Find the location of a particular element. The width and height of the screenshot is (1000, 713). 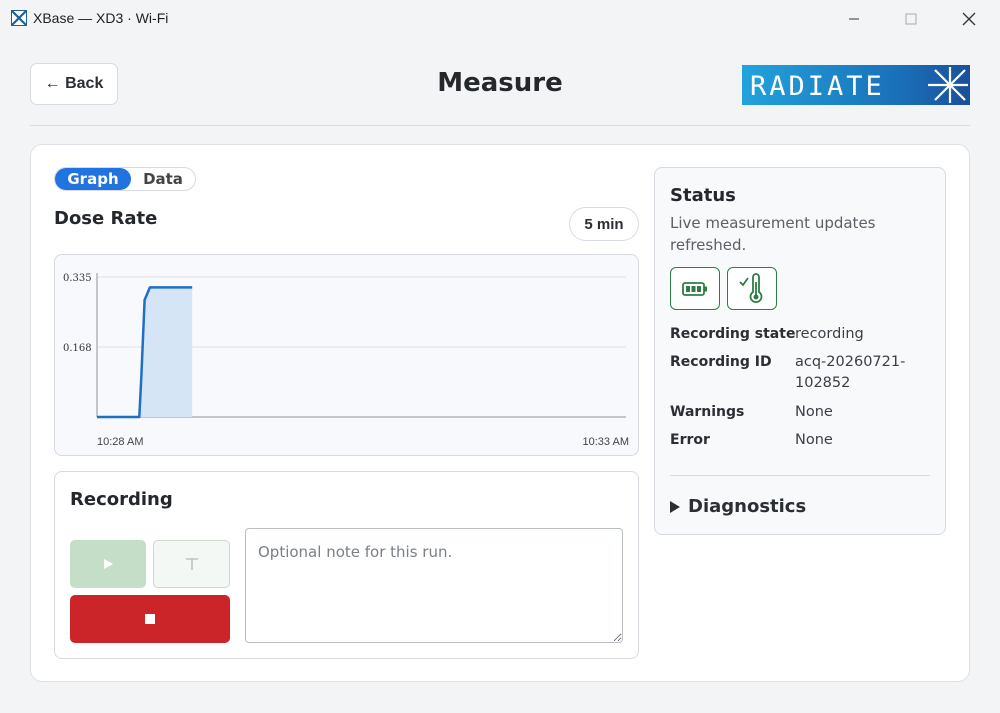

view-tabs: Graph Data is located at coordinates (125, 179).